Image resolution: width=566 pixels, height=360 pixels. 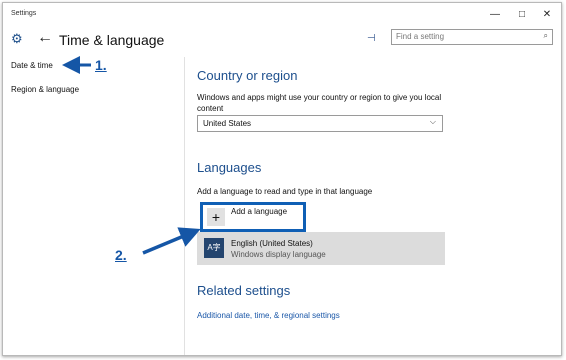 What do you see at coordinates (171, 241) in the screenshot?
I see `annotation-arrow-2-icon` at bounding box center [171, 241].